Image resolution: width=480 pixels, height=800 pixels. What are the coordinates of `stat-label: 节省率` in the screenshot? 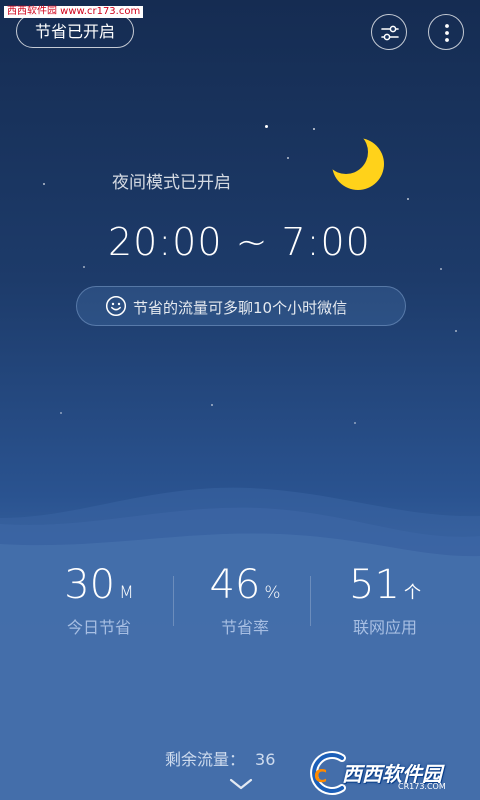 It's located at (244, 627).